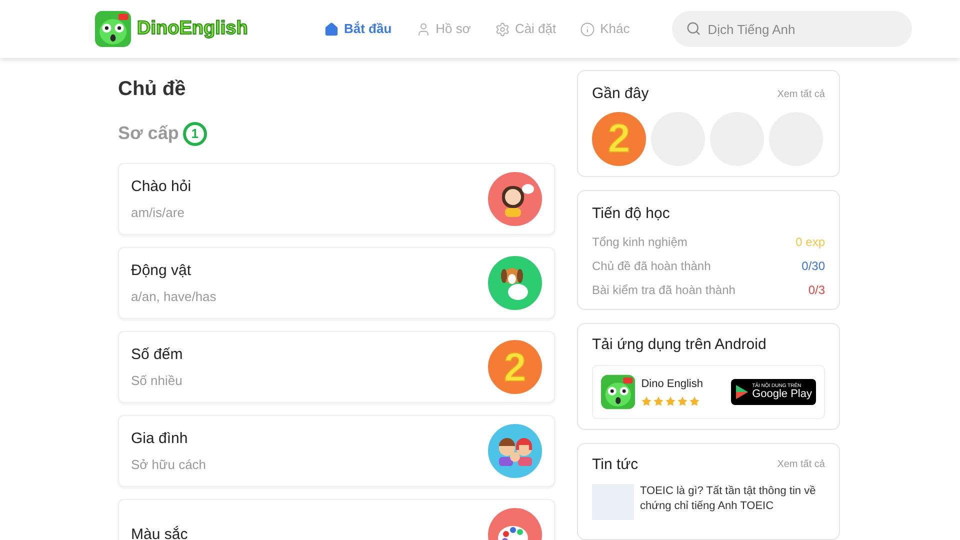  I want to click on card-title: Tin tức, so click(615, 464).